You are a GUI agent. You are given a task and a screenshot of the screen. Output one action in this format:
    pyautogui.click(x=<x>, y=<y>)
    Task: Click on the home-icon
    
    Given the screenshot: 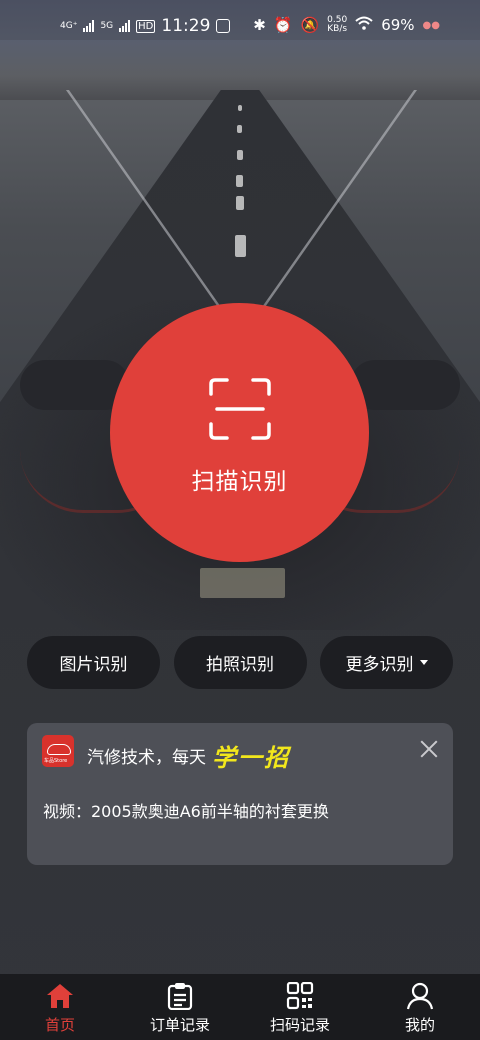 What is the action you would take?
    pyautogui.click(x=60, y=996)
    